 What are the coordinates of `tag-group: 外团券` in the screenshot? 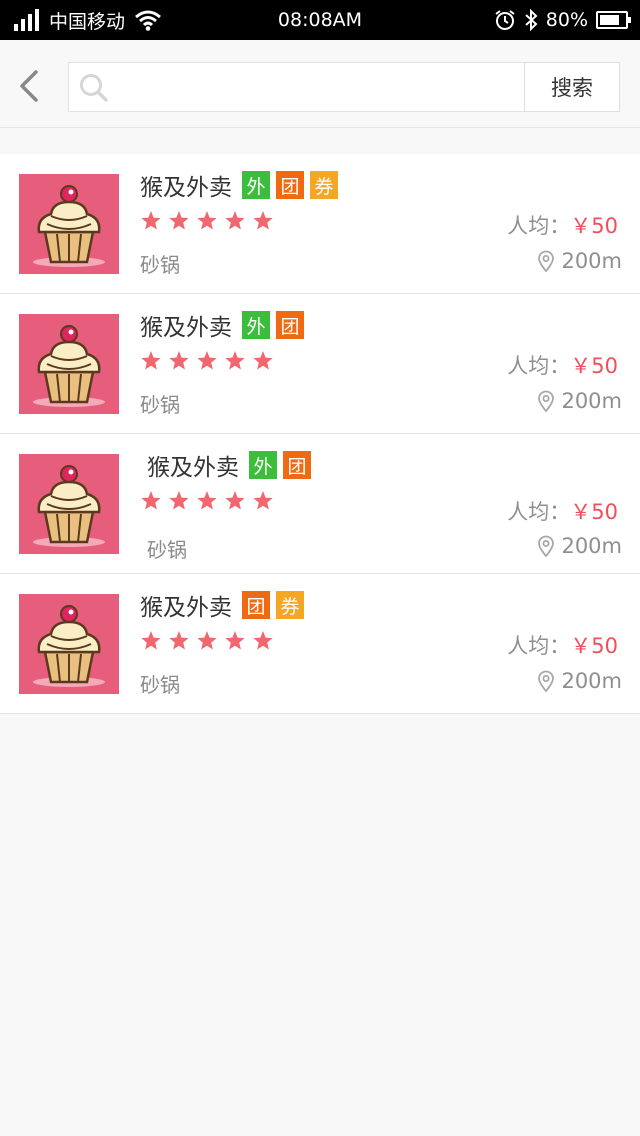 It's located at (293, 185).